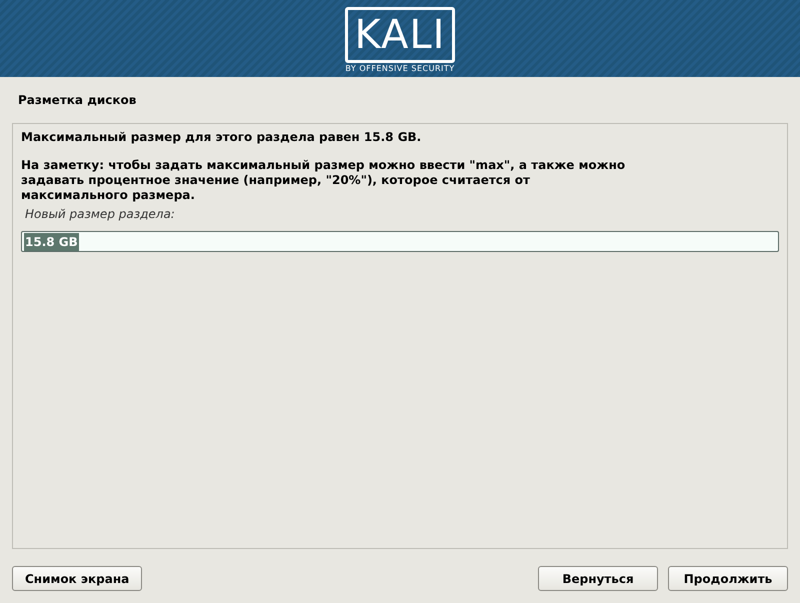 This screenshot has height=603, width=800. I want to click on info-text: Максимальный размер для этого раздела равен 15.8 GB., so click(221, 137).